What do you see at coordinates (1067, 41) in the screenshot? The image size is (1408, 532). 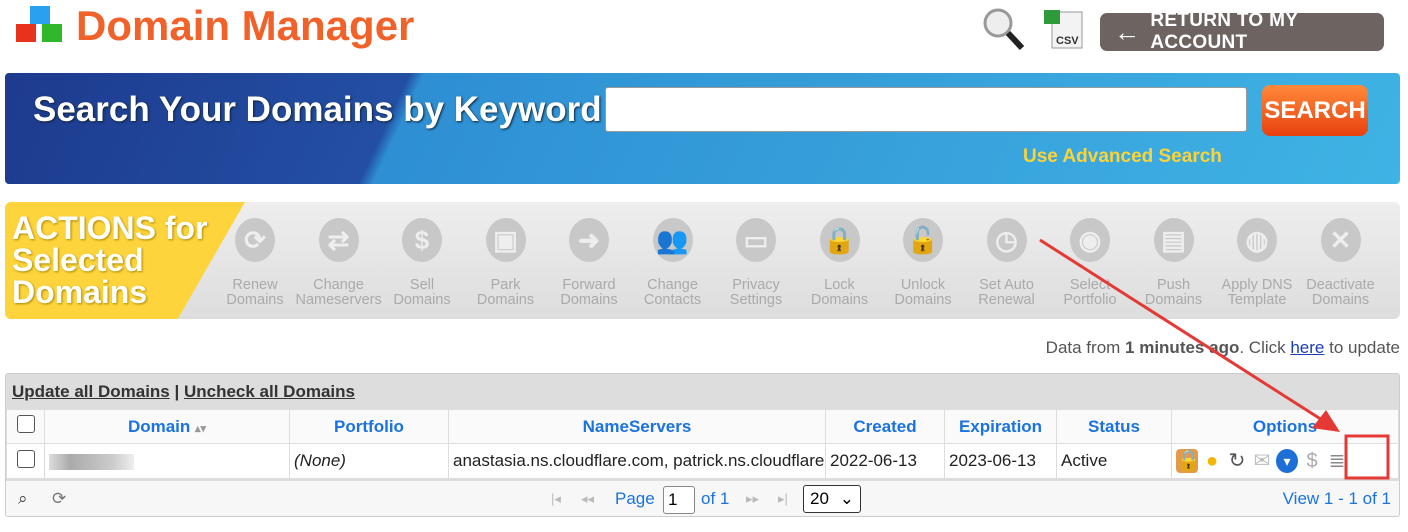 I see `csv-label: CSV` at bounding box center [1067, 41].